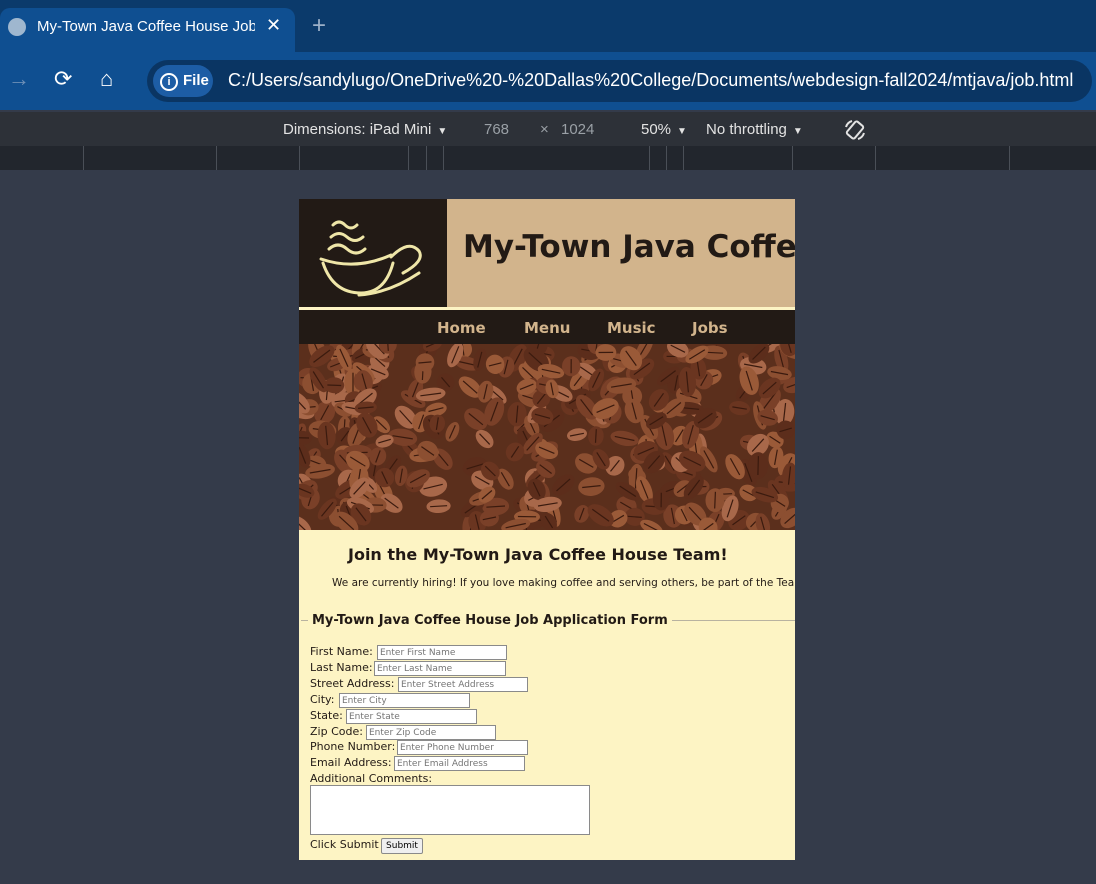  Describe the element at coordinates (656, 129) in the screenshot. I see `zoom-label: 50%` at that location.